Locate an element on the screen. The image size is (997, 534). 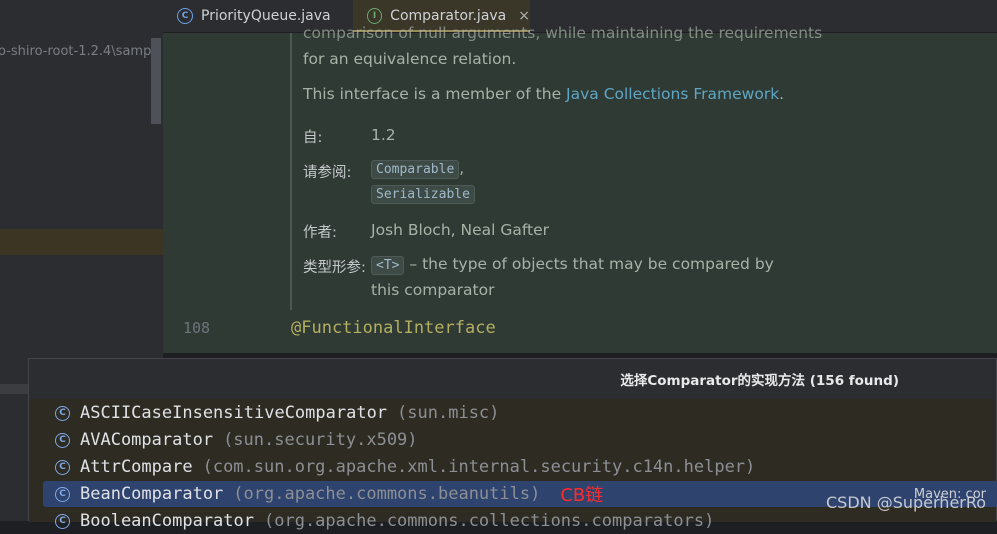
since-value: 1.2 is located at coordinates (383, 135).